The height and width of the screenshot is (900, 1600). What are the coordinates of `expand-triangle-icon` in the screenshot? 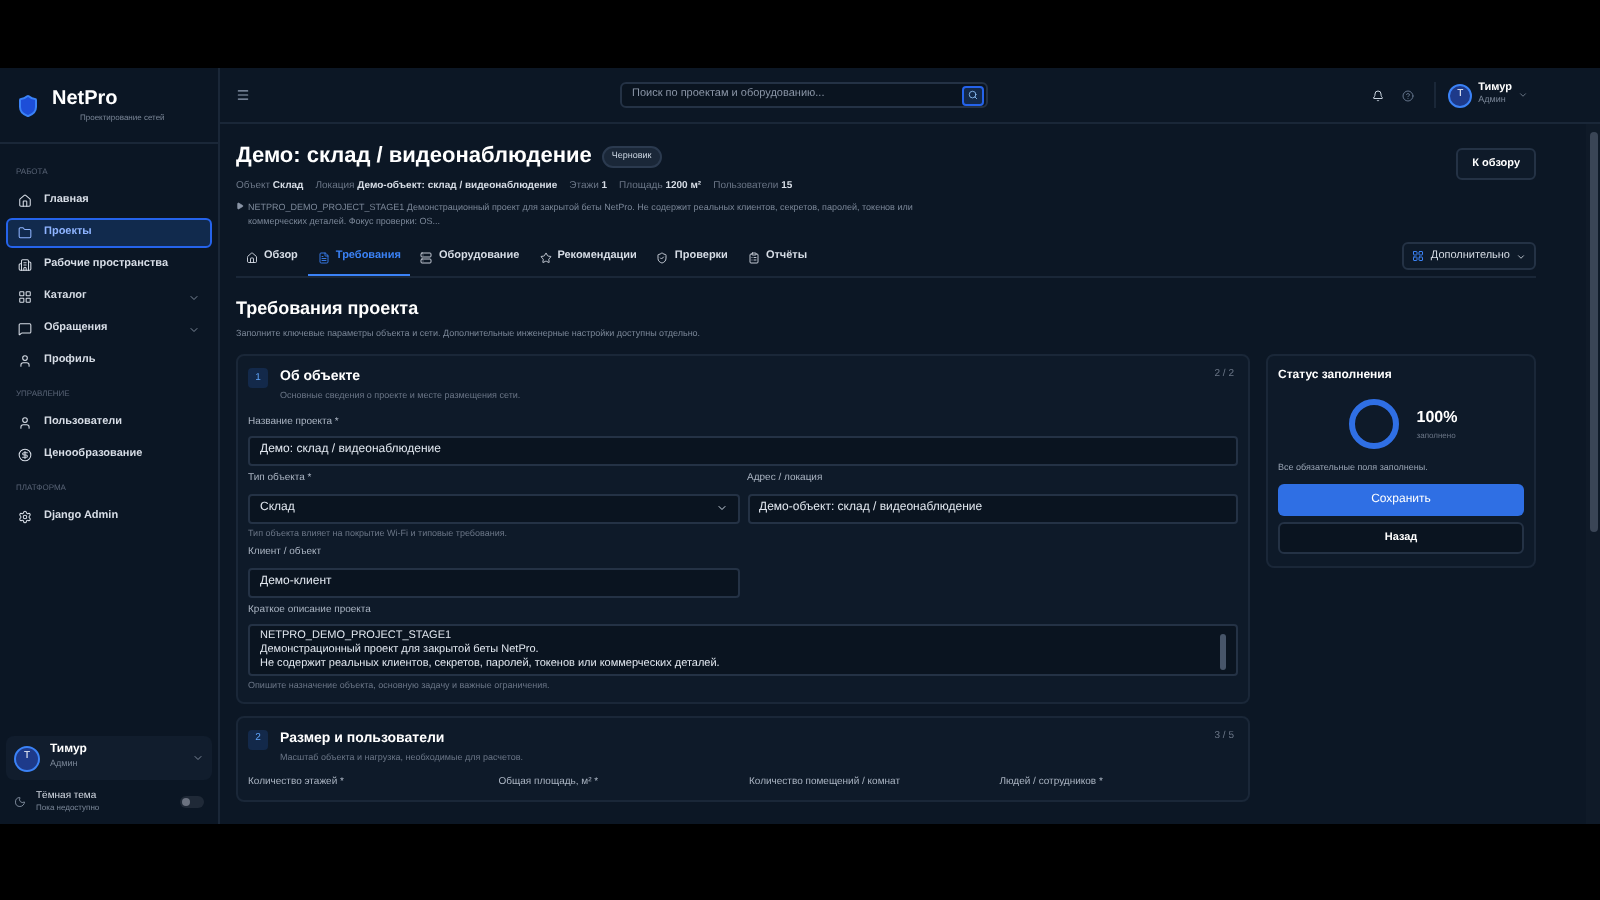 It's located at (240, 206).